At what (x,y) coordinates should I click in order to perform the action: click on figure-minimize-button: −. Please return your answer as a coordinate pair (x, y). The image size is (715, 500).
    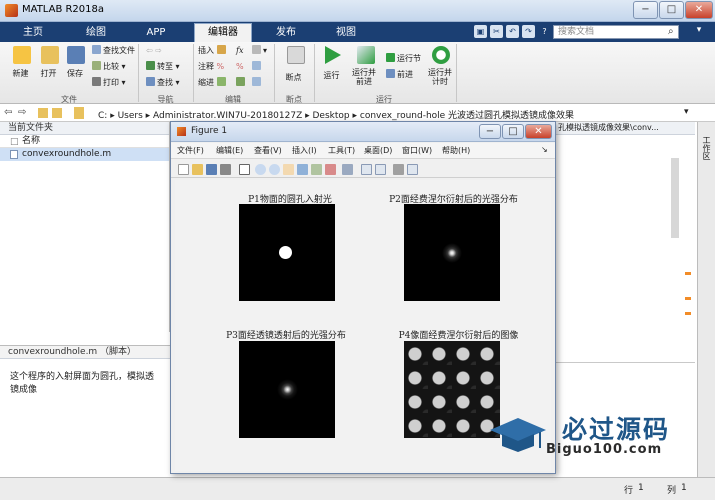
    Looking at the image, I should click on (490, 131).